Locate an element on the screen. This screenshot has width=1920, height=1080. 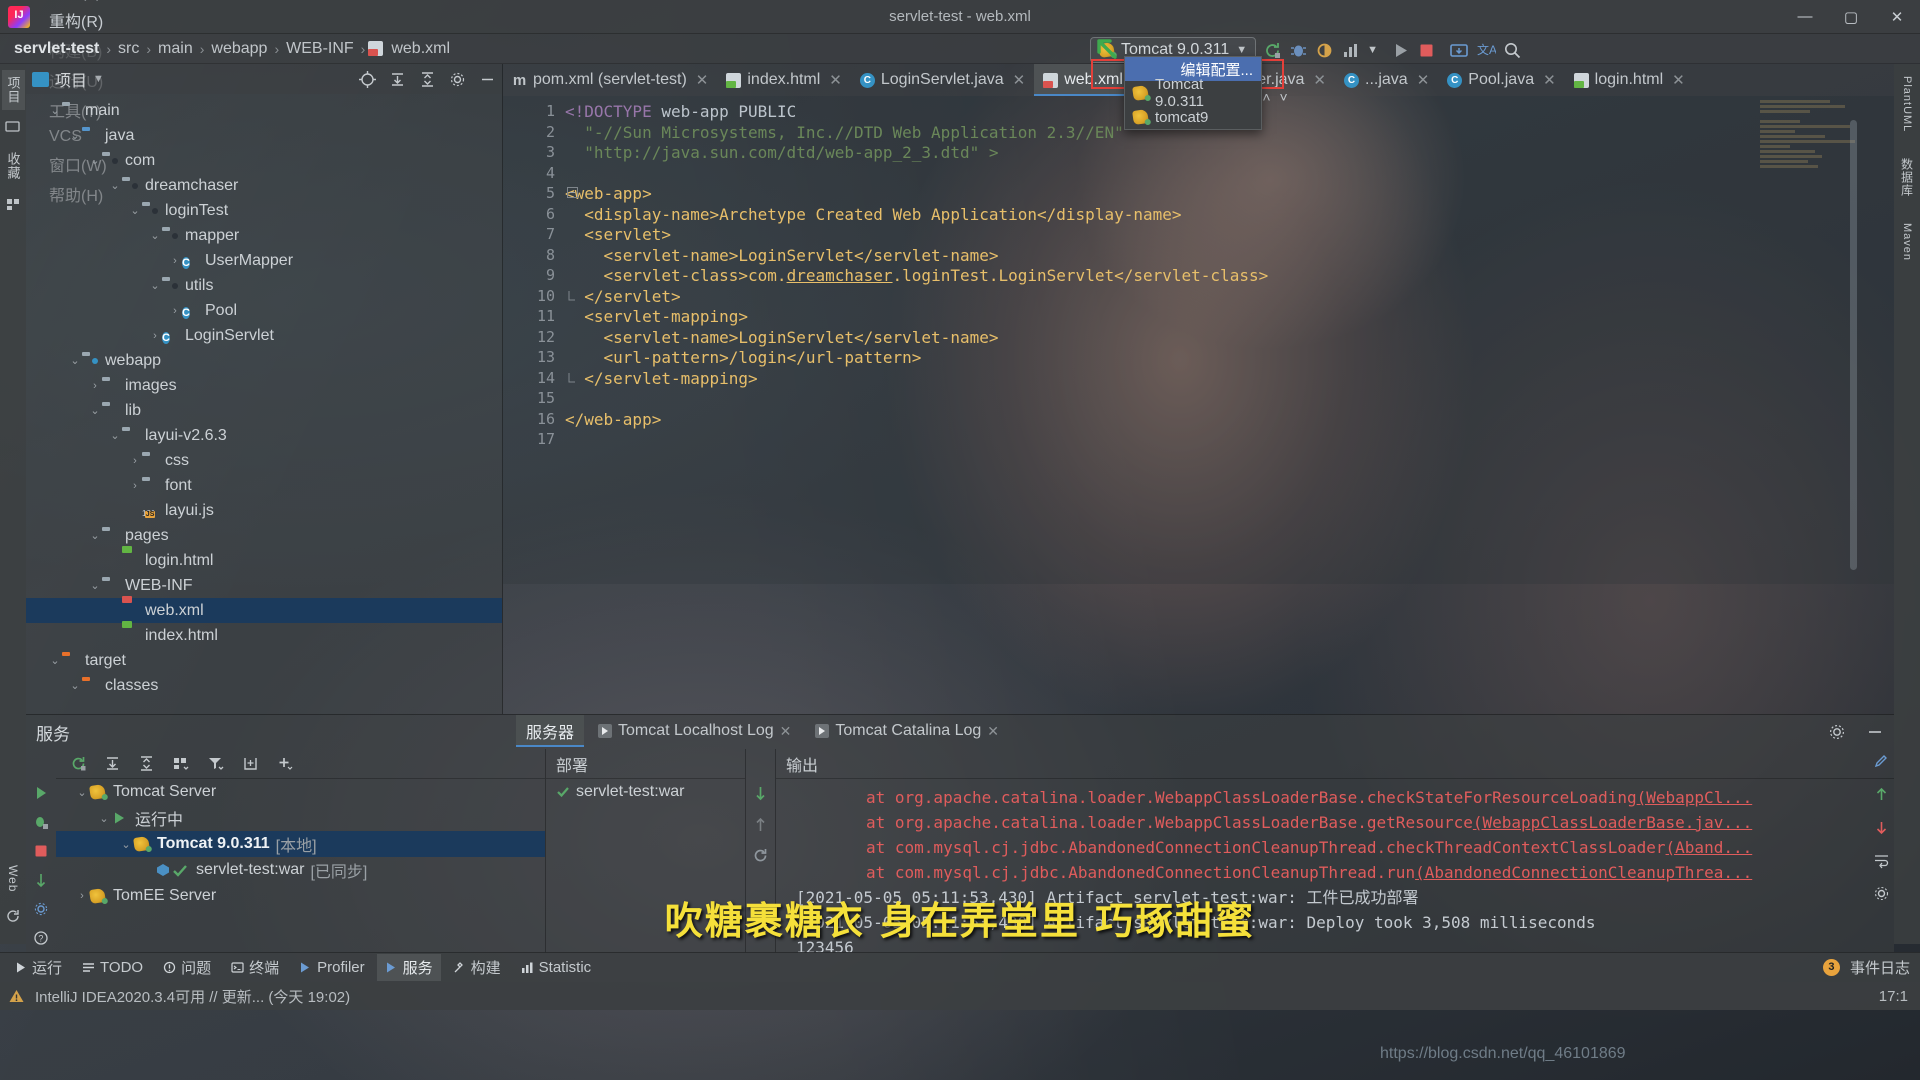
dropdown-item-1: Tomcat 9.0.311 is located at coordinates (1193, 93).